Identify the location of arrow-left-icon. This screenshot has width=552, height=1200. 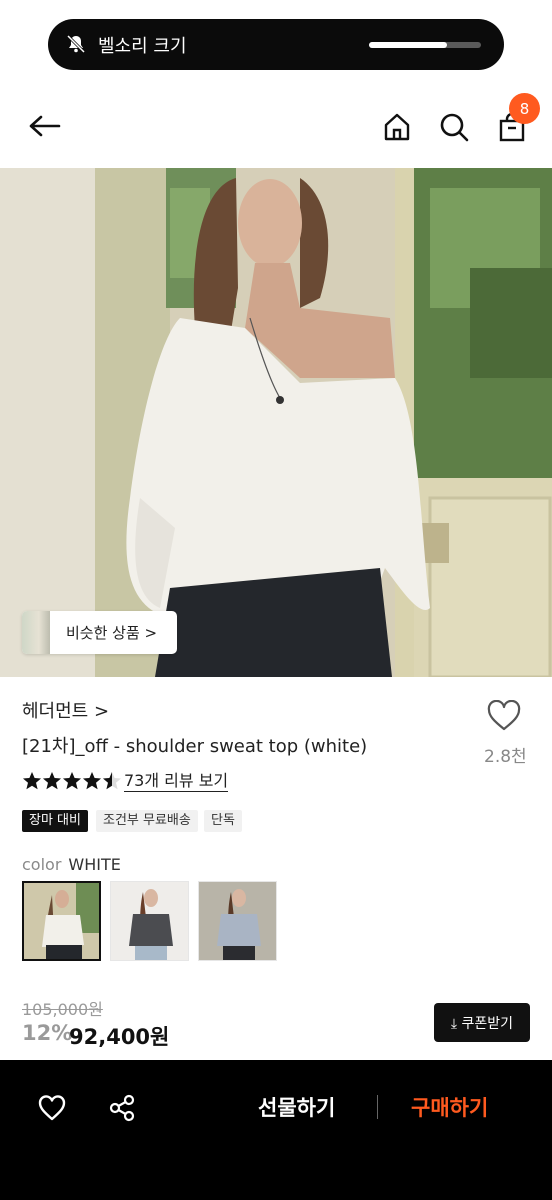
(45, 126).